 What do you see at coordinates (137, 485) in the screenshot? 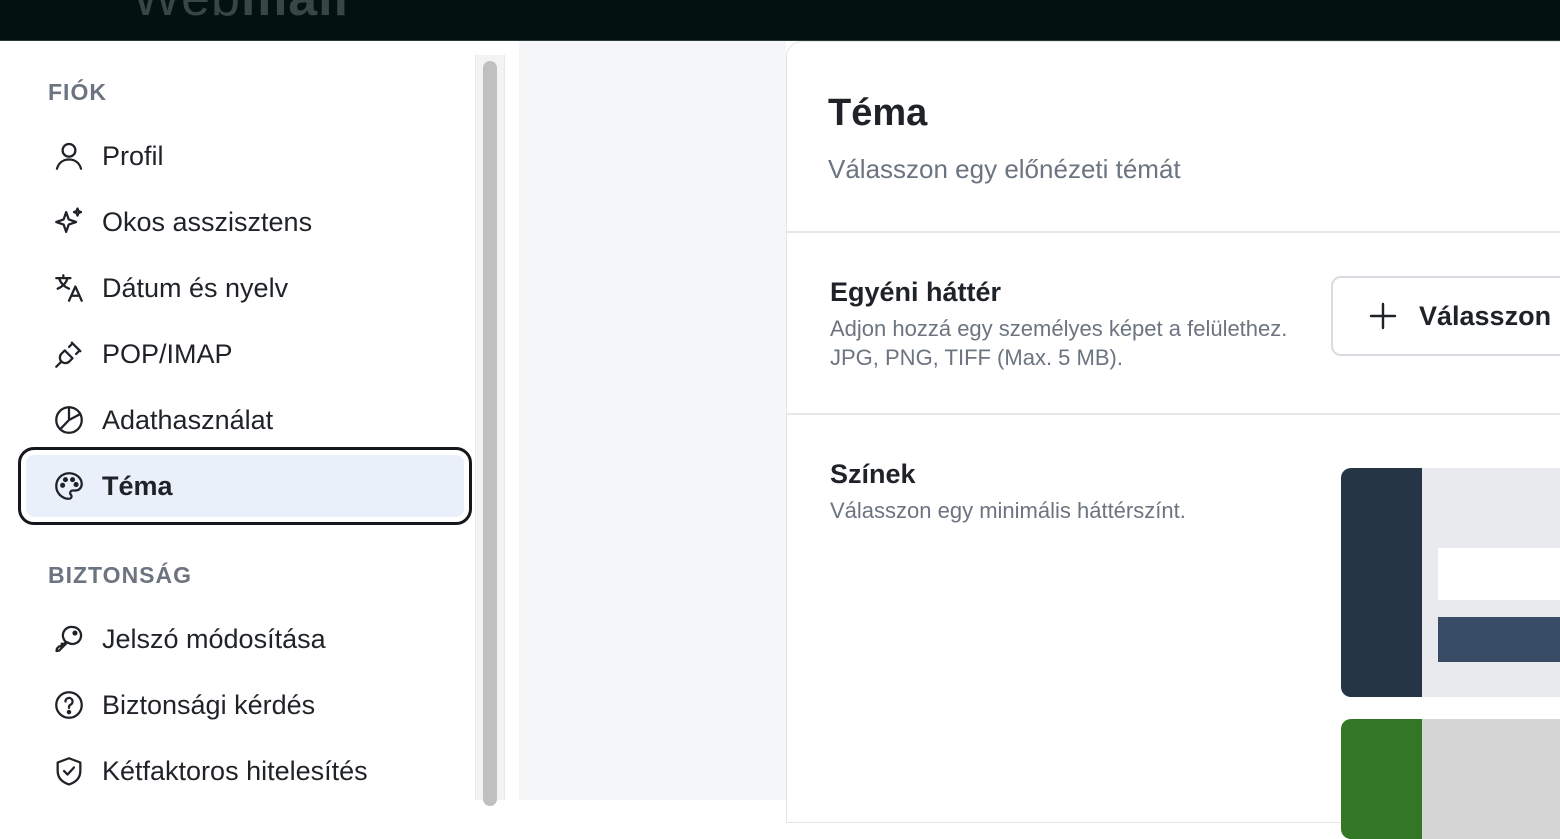
I see `sidebar-item-label: Téma` at bounding box center [137, 485].